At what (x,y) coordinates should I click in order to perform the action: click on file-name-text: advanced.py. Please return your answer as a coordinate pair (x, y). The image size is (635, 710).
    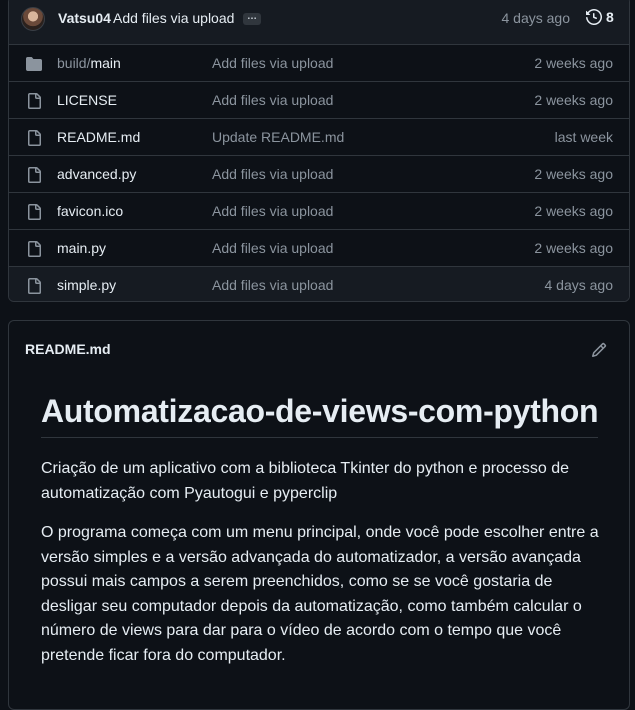
    Looking at the image, I should click on (96, 174).